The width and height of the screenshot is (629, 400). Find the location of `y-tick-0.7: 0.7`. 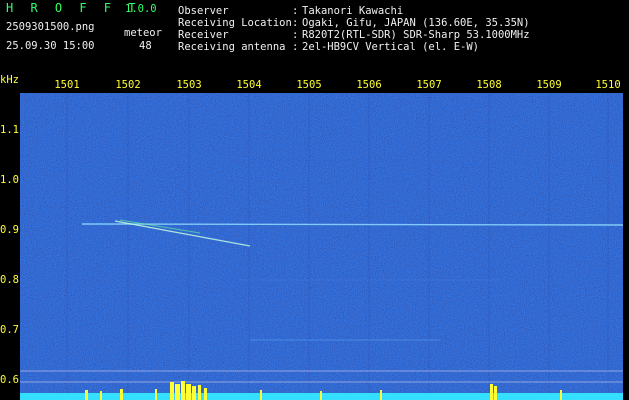

y-tick-0.7: 0.7 is located at coordinates (9, 330).